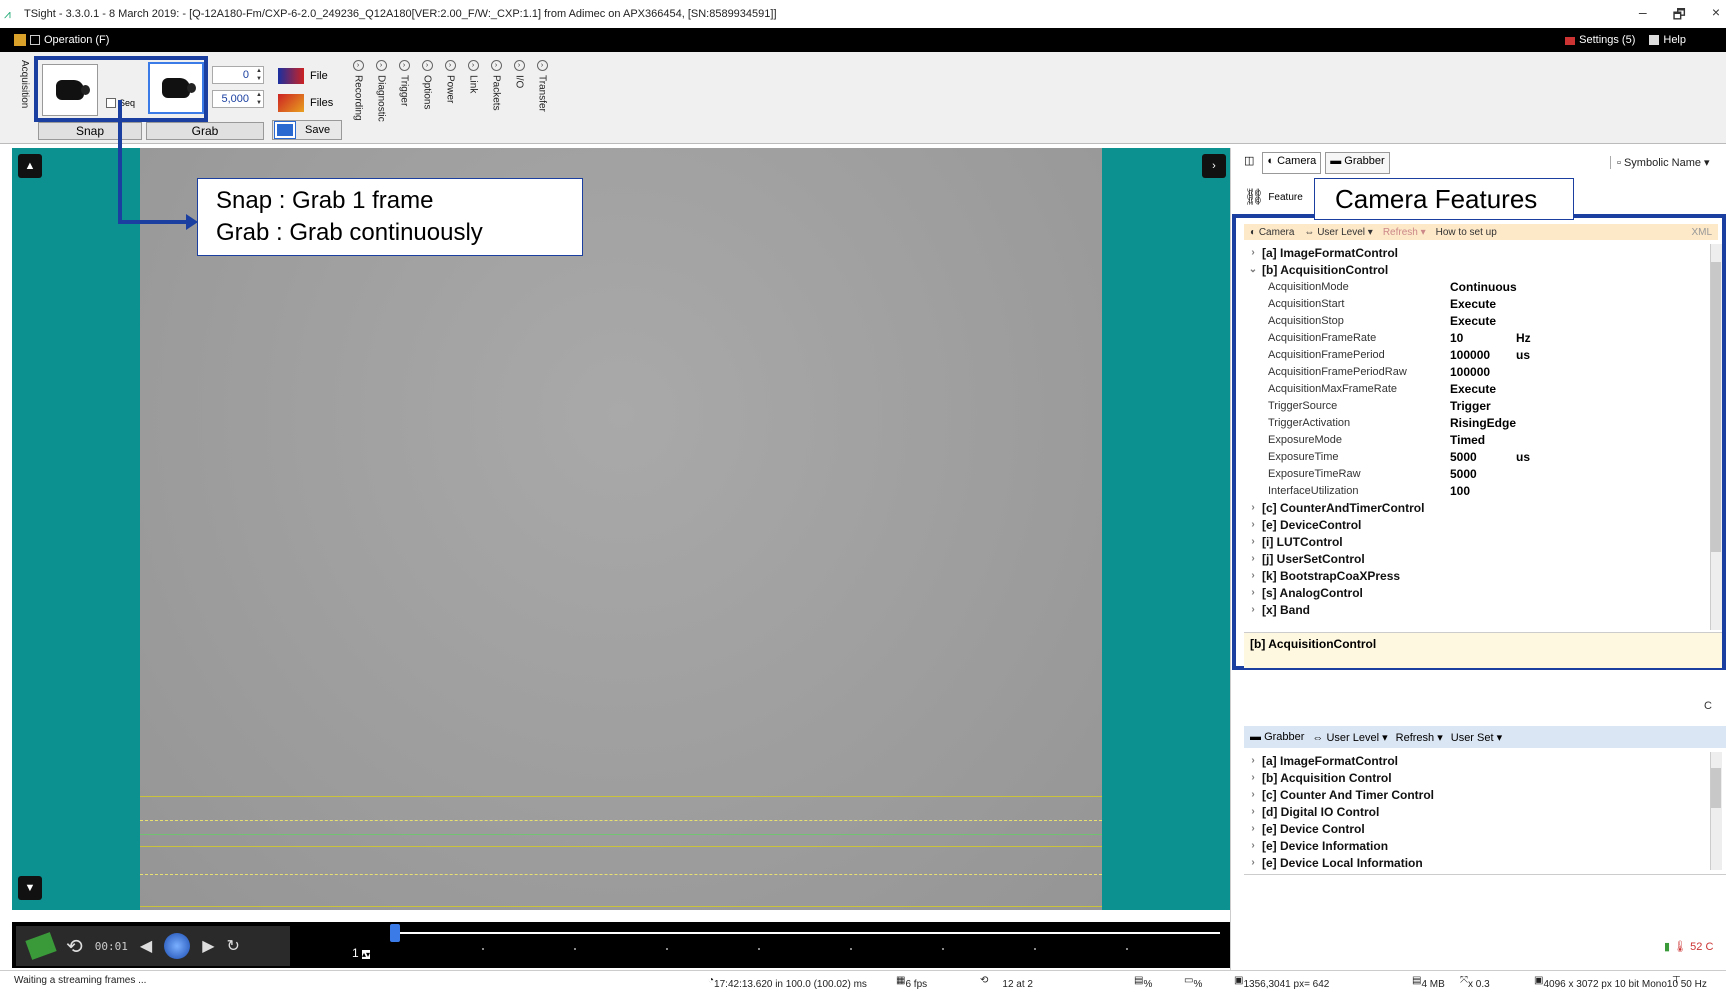 This screenshot has width=1726, height=990. Describe the element at coordinates (1716, 16) in the screenshot. I see `close-button: ×` at that location.